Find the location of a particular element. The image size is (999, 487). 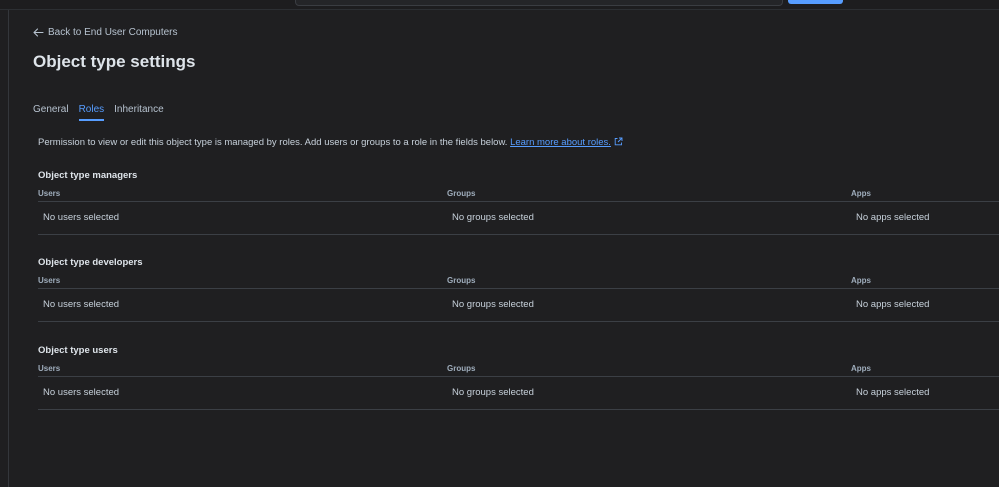

users-role-apps-field: No apps selected is located at coordinates (892, 392).